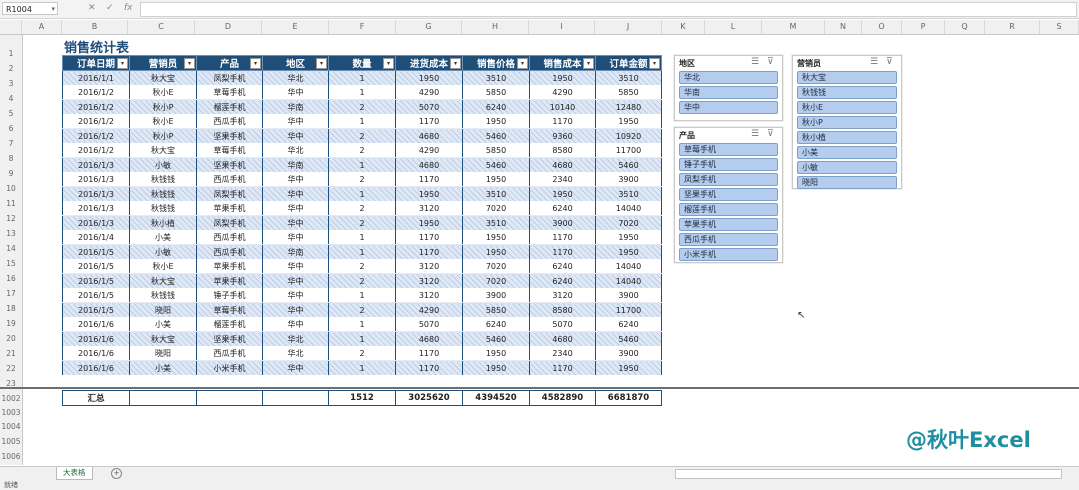 This screenshot has width=1079, height=490. I want to click on slicer-salesperson: 营销员 ☰ ⊽ 秋大宝 秋钱钱 秋小E 秋小P 秋小植 小美 小敏 晓阳, so click(847, 122).